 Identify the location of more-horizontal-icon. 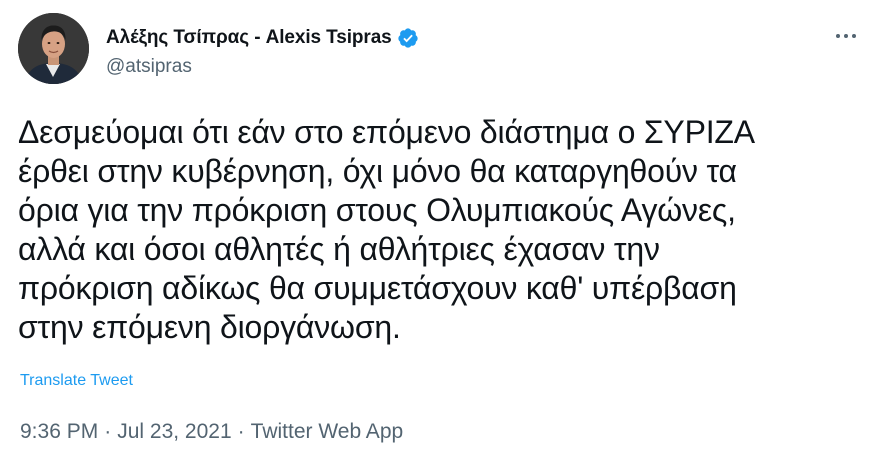
(846, 36).